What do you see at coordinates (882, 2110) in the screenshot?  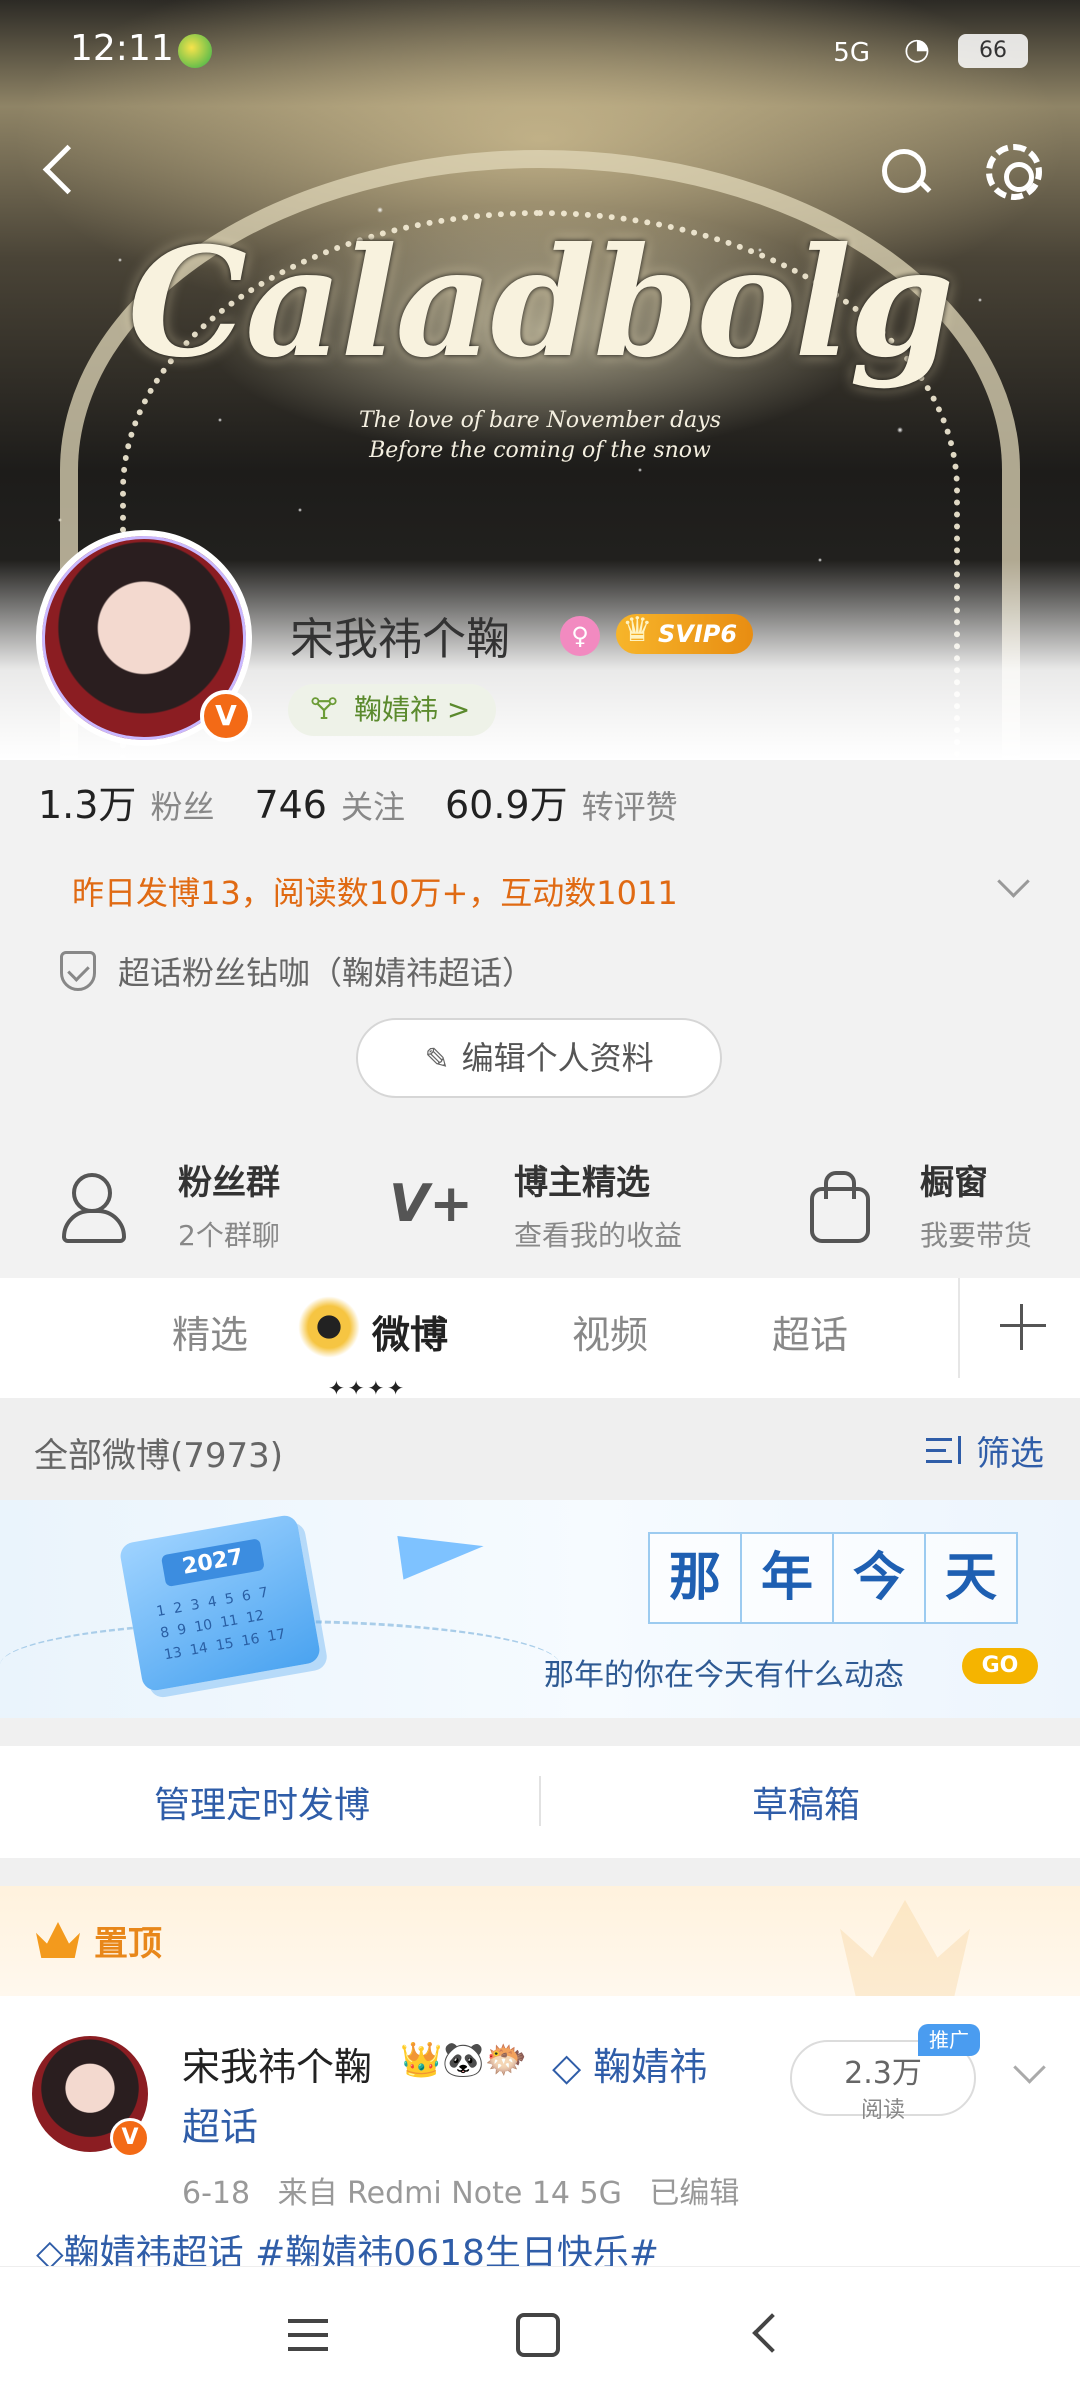 I see `read-count-label: 阅读` at bounding box center [882, 2110].